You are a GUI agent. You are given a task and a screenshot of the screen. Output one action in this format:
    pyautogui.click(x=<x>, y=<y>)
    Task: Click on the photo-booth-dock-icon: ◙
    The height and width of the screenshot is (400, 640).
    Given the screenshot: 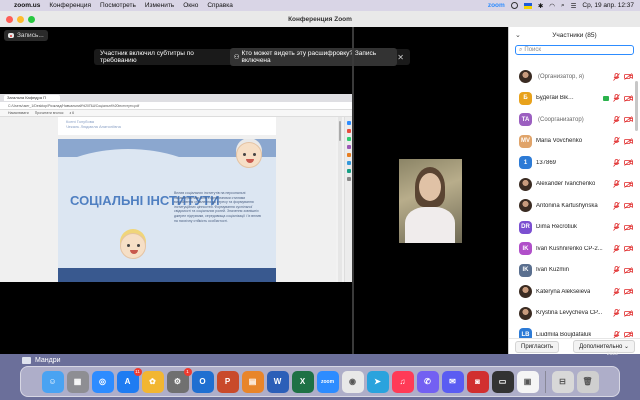 What is the action you would take?
    pyautogui.click(x=477, y=381)
    